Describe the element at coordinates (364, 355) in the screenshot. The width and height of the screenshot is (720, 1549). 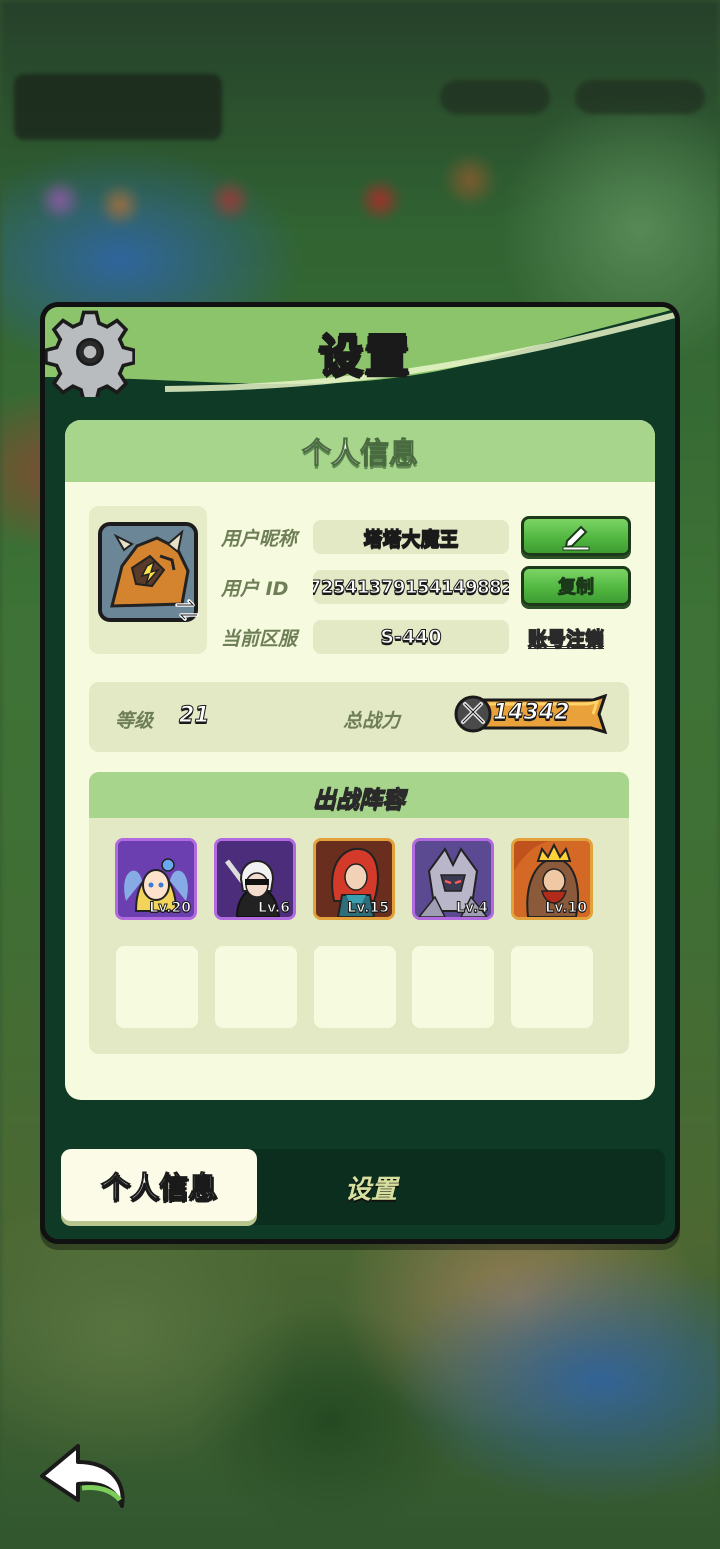
I see `dialog-title: 设置` at that location.